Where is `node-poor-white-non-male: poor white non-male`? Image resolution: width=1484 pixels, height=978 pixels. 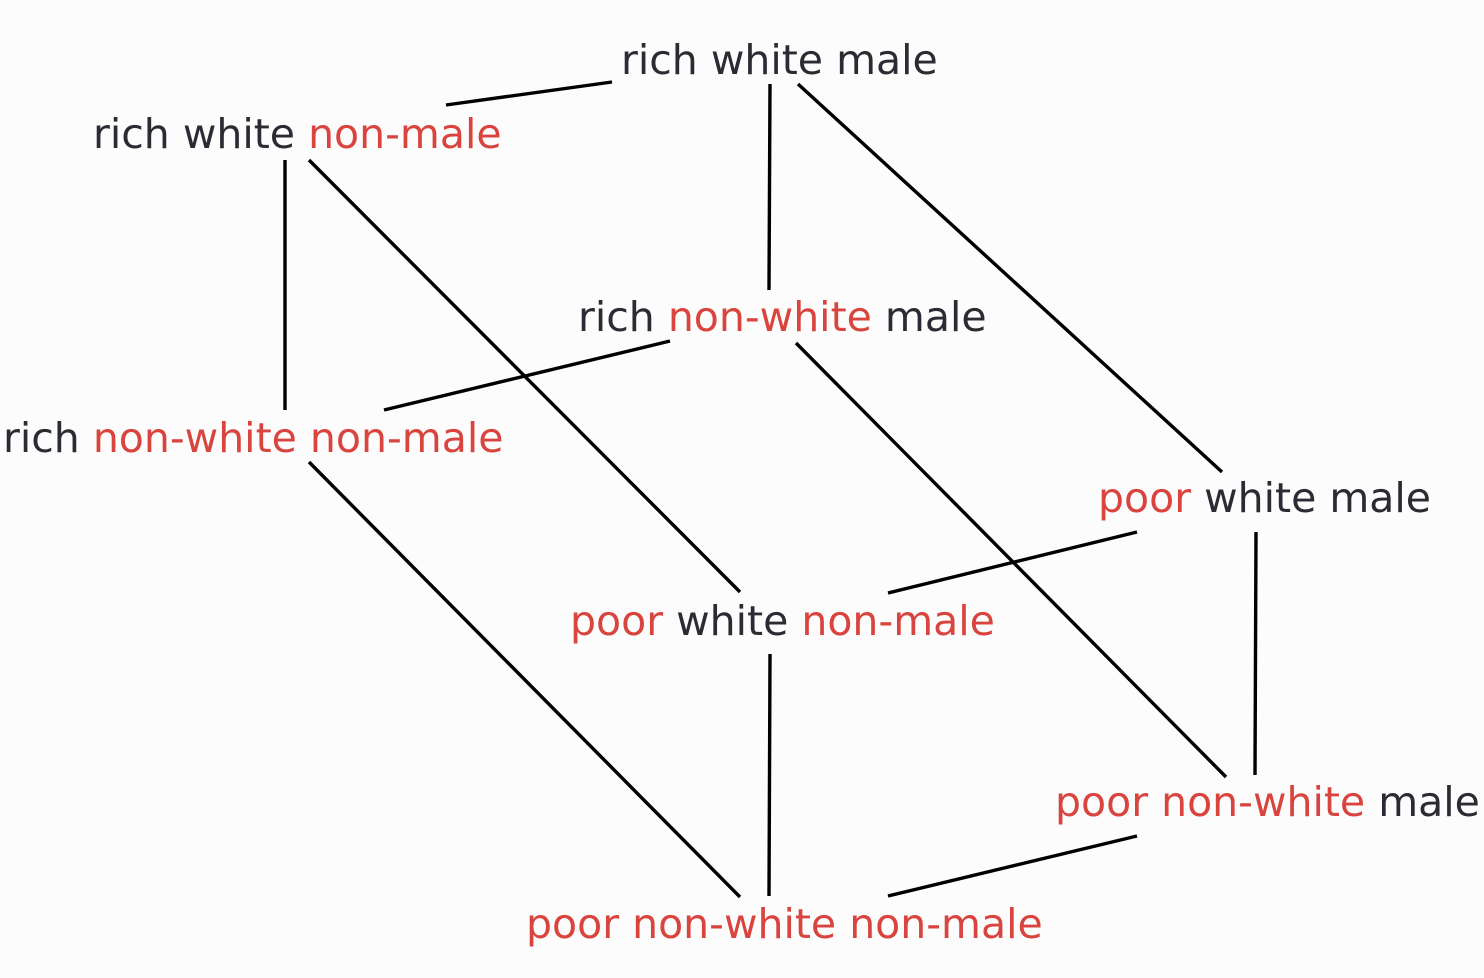
node-poor-white-non-male: poor white non-male is located at coordinates (782, 621).